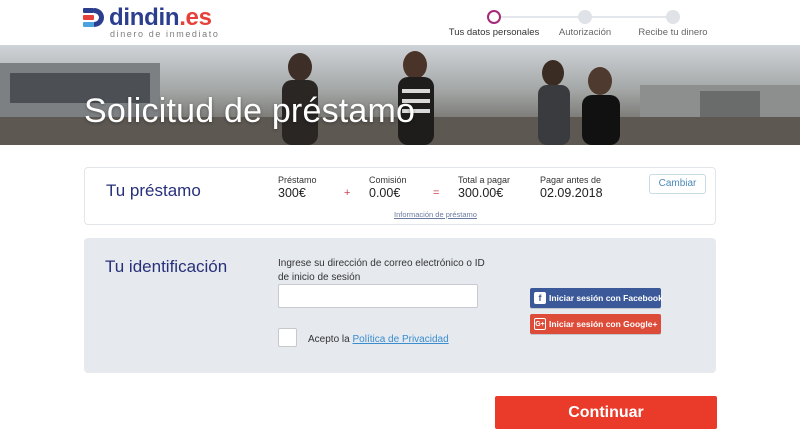  What do you see at coordinates (540, 324) in the screenshot?
I see `google-plus-icon: G+` at bounding box center [540, 324].